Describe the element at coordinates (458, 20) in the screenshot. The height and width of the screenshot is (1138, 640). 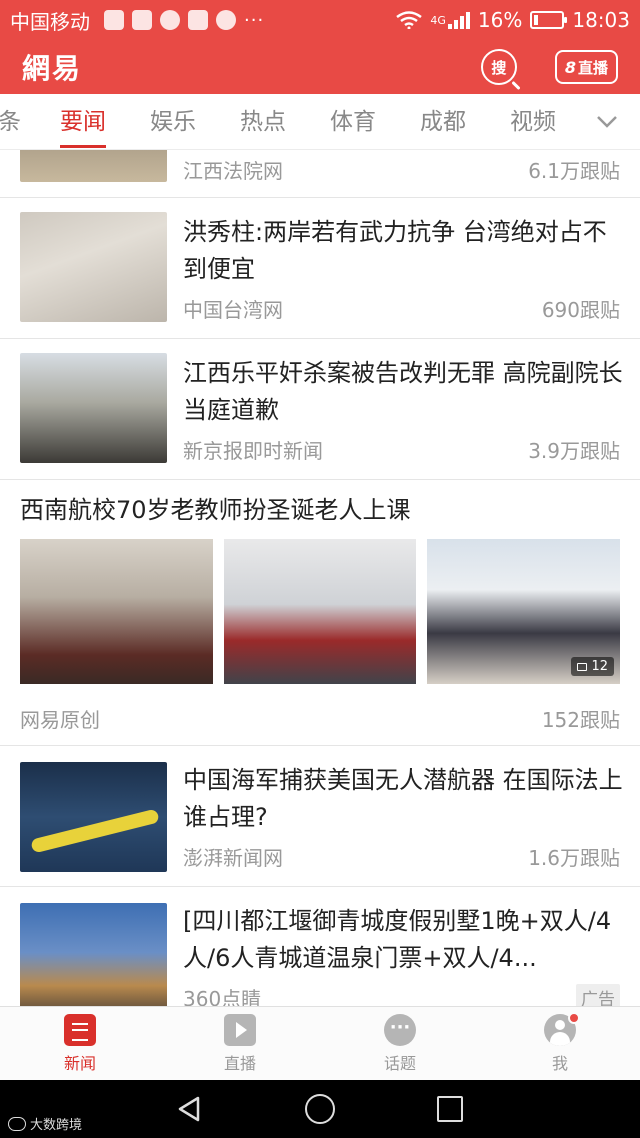
I see `signal-icon` at that location.